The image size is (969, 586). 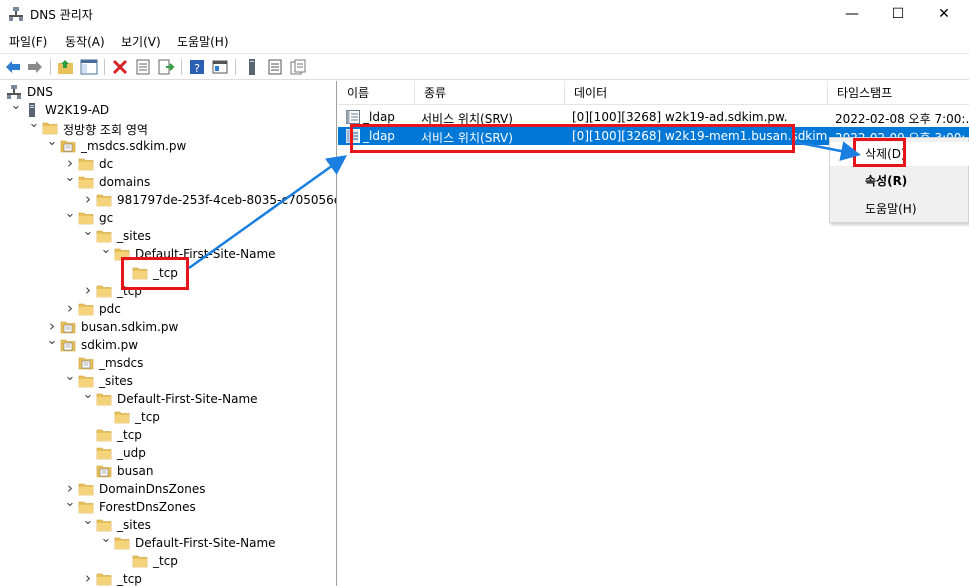 I want to click on tree-item: DNS, so click(x=168, y=92).